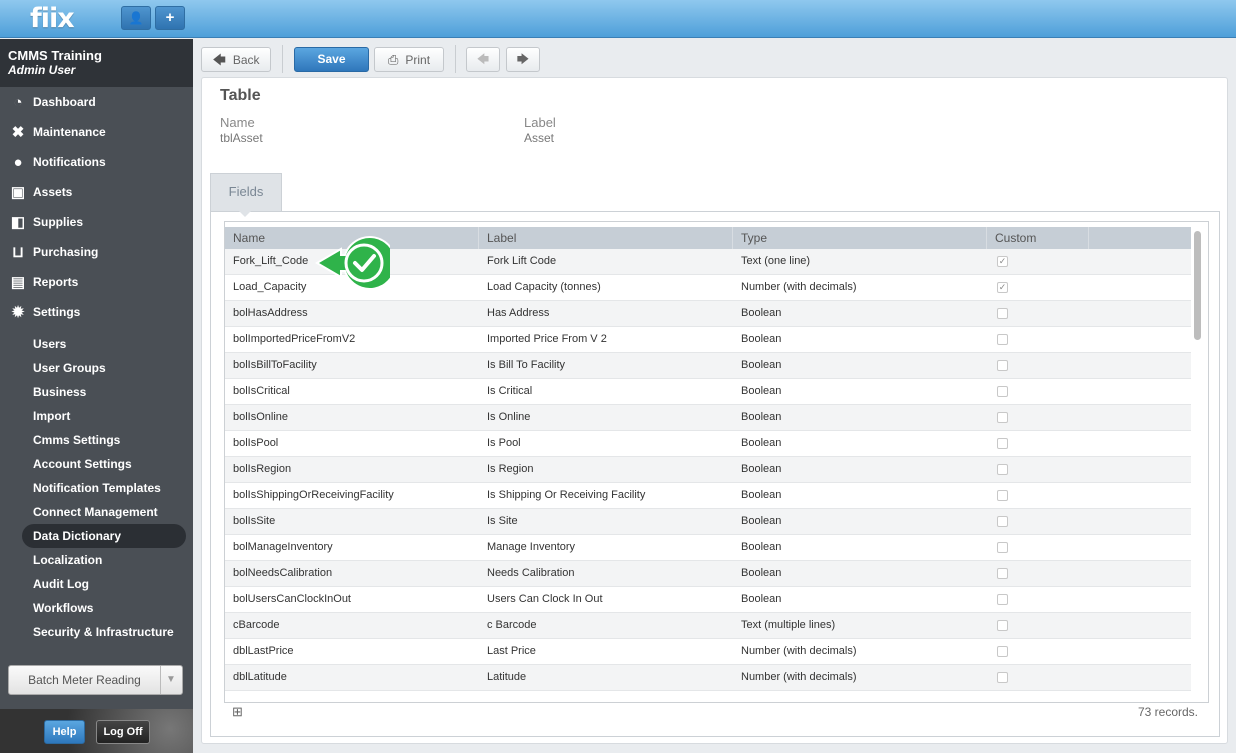 The image size is (1236, 753). Describe the element at coordinates (96, 608) in the screenshot. I see `settings-item-workflows: Workflows` at that location.